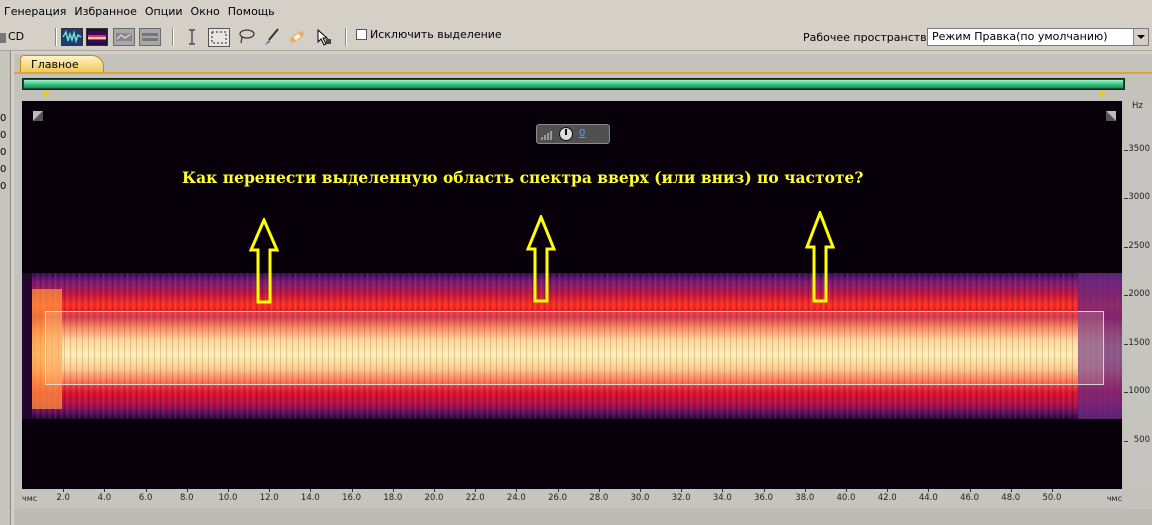 This screenshot has width=1152, height=525. I want to click on multitrack-icon, so click(150, 37).